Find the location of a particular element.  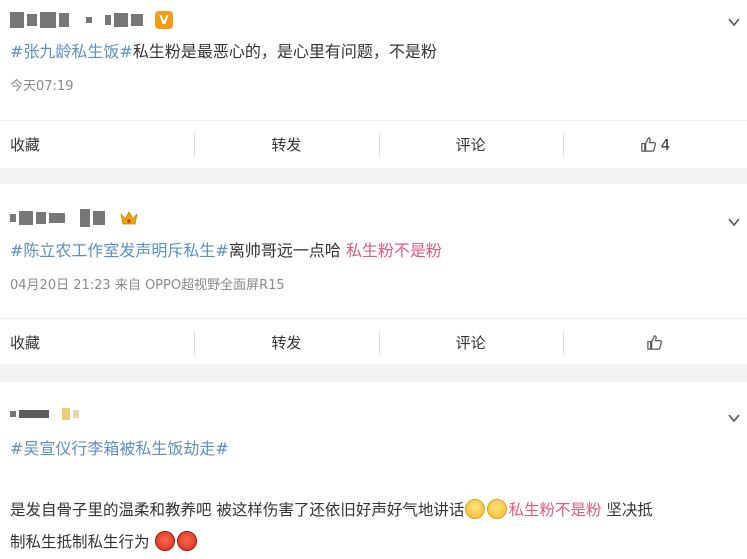

post-text: 是发自骨子里的温柔和教养吧 被这样伤害了还依旧好声好气地讲话 is located at coordinates (237, 510).